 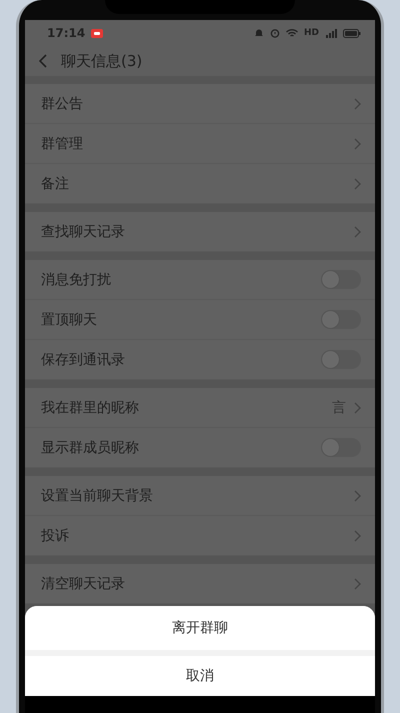 What do you see at coordinates (97, 495) in the screenshot?
I see `row-label: 设置当前聊天背景` at bounding box center [97, 495].